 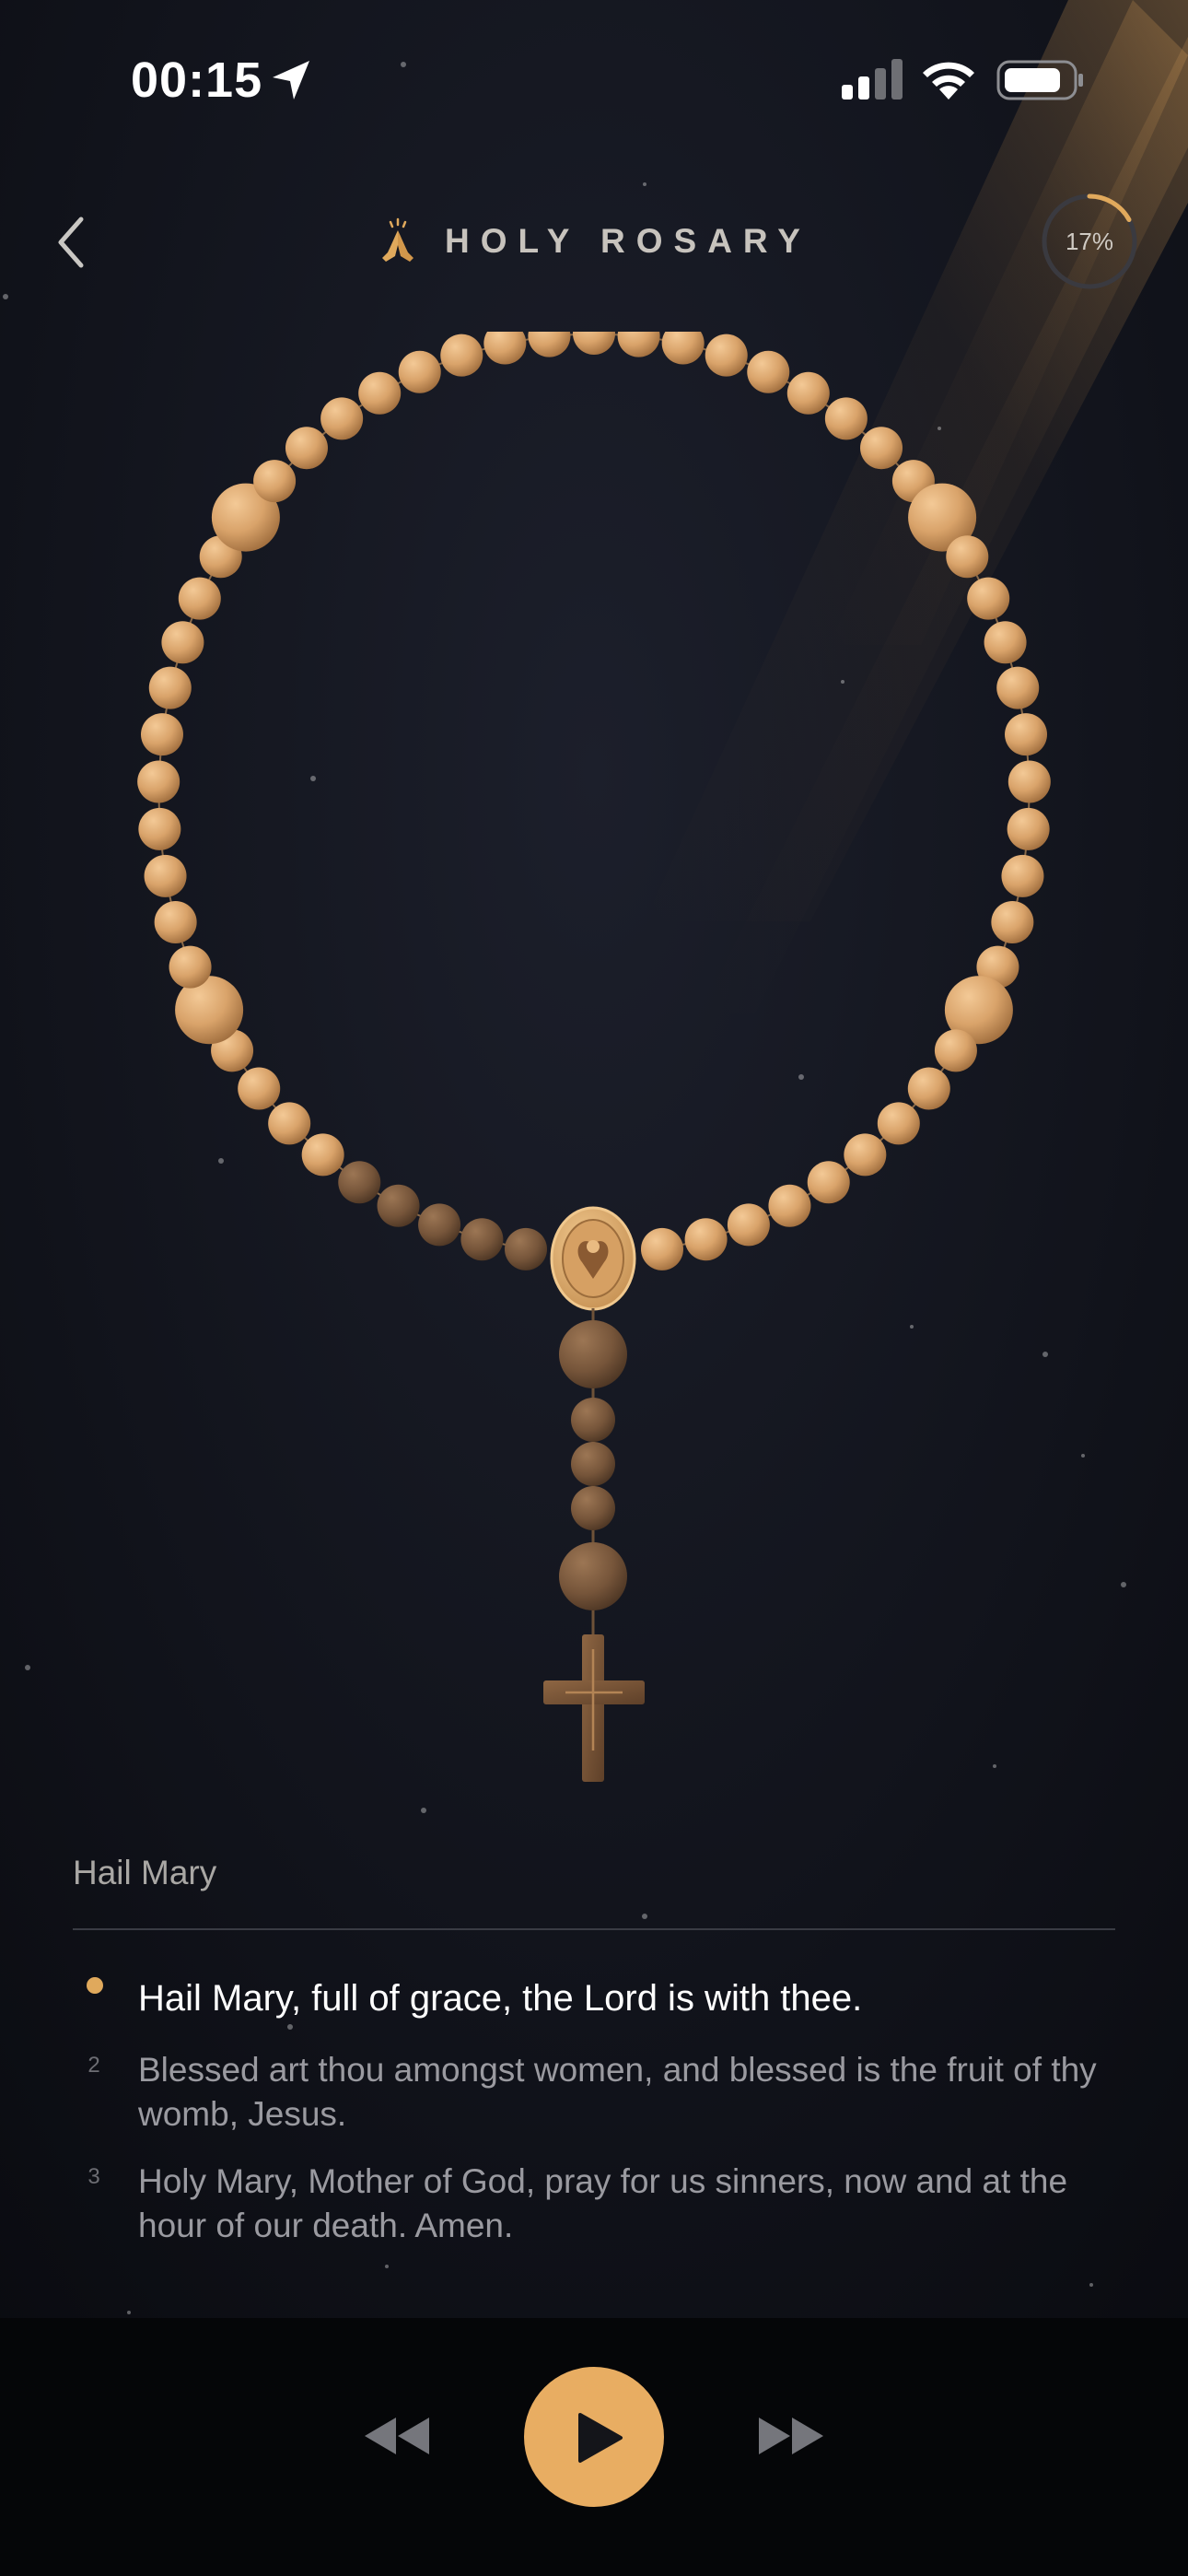 I want to click on rewind-icon, so click(x=397, y=2436).